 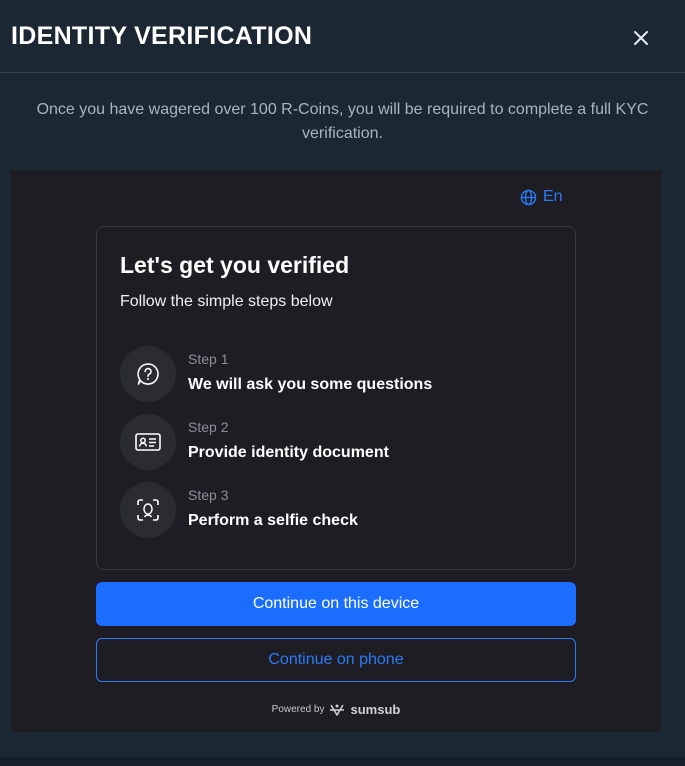 What do you see at coordinates (553, 196) in the screenshot?
I see `language-label: En` at bounding box center [553, 196].